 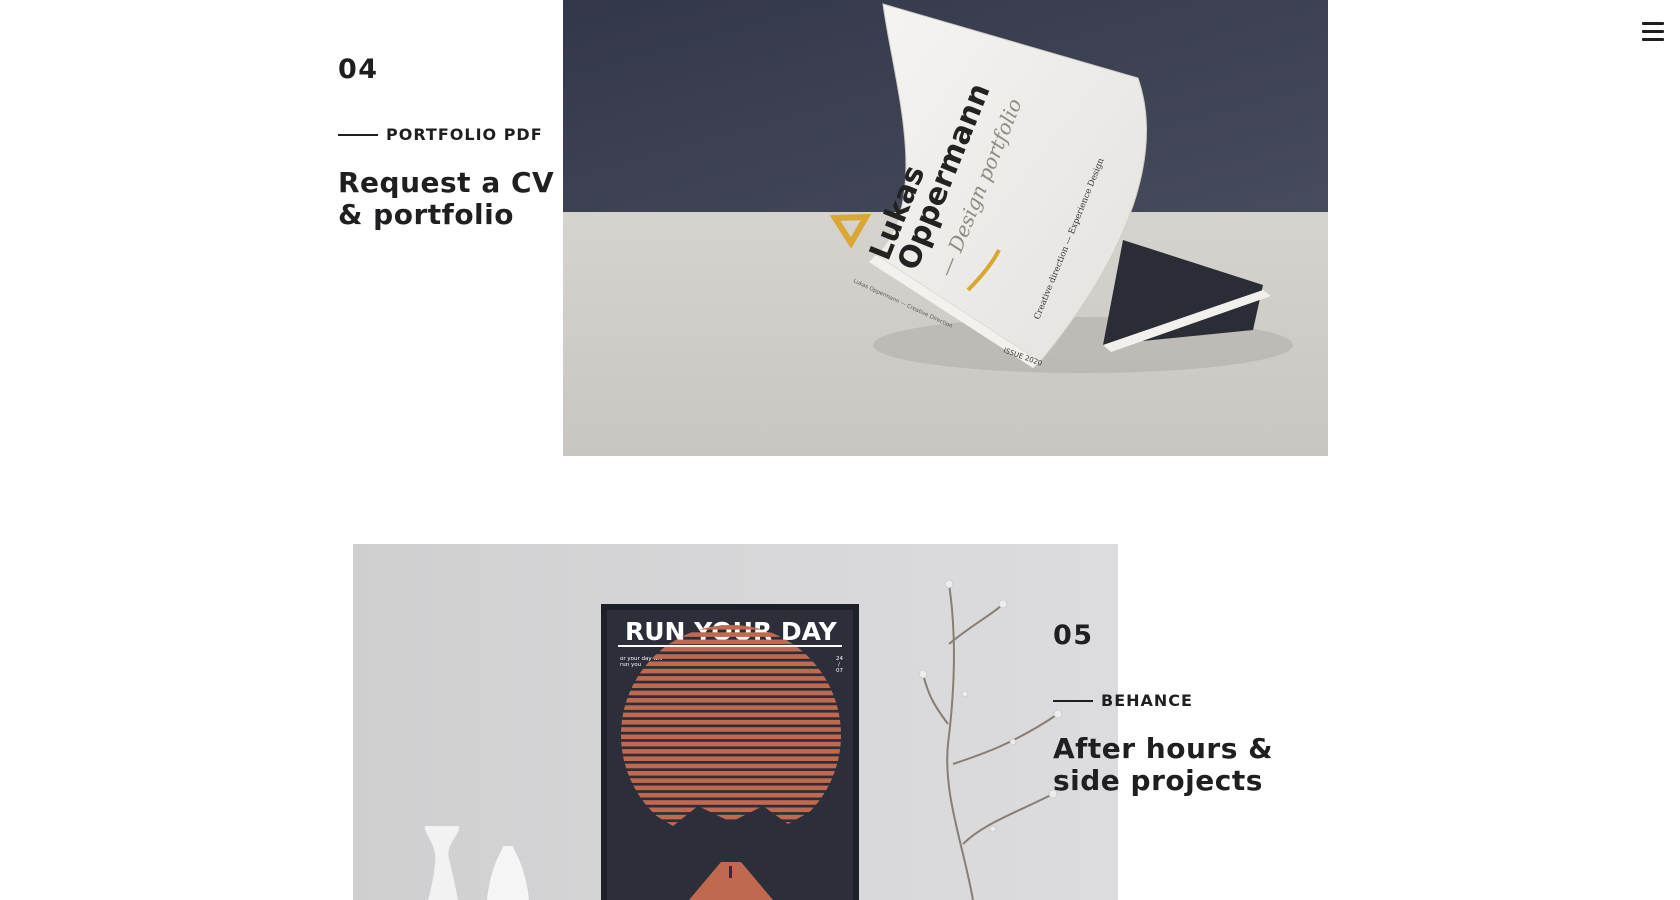 I want to click on project-title-link: Request a CV & portfolio, so click(x=458, y=199).